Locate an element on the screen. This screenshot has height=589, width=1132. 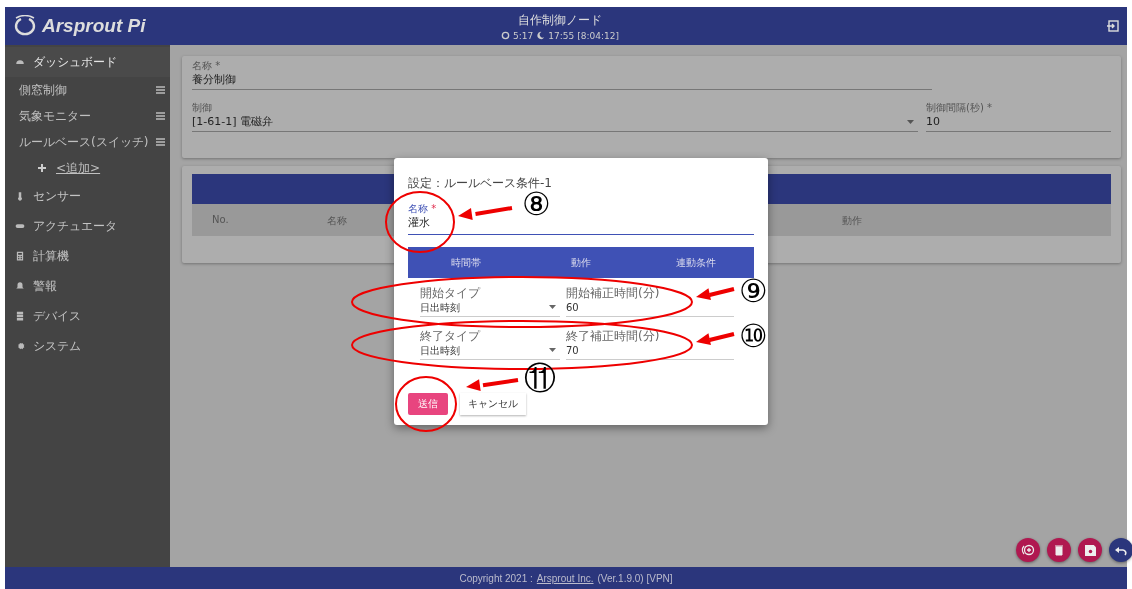
step-number: ⑨ is located at coordinates (753, 291).